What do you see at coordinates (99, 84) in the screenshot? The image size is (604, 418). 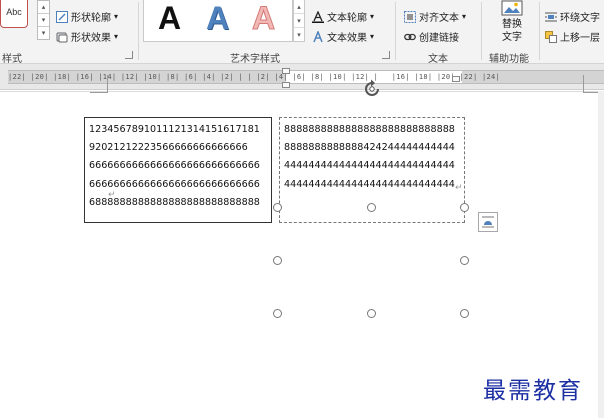 I see `margin-corner-top-left` at bounding box center [99, 84].